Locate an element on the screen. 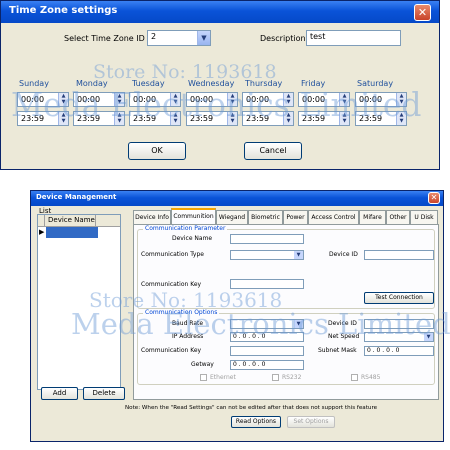 This screenshot has height=450, width=450. ip-address-input: 0 . 0 . 0 . 0 is located at coordinates (267, 337).